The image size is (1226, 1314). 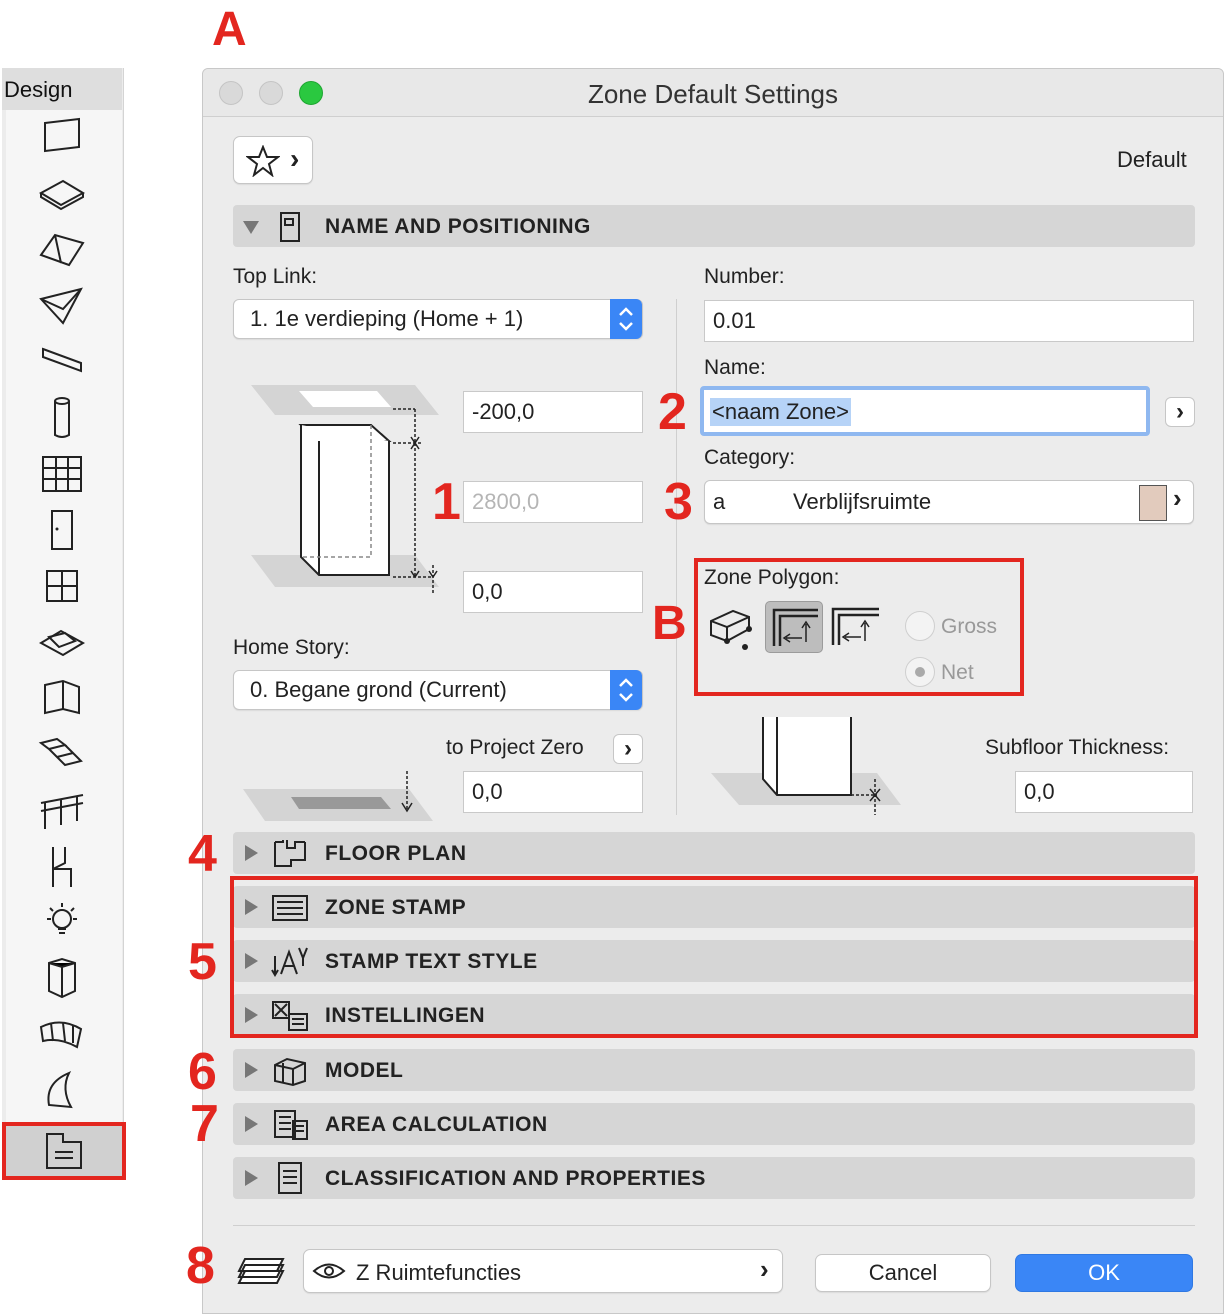 What do you see at coordinates (62, 362) in the screenshot?
I see `beam-tool-icon` at bounding box center [62, 362].